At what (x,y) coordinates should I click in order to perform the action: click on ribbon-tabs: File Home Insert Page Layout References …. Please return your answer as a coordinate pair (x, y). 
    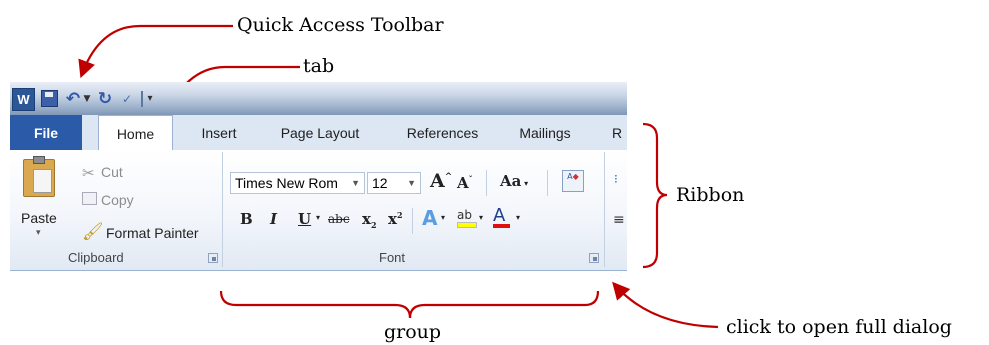
    Looking at the image, I should click on (318, 133).